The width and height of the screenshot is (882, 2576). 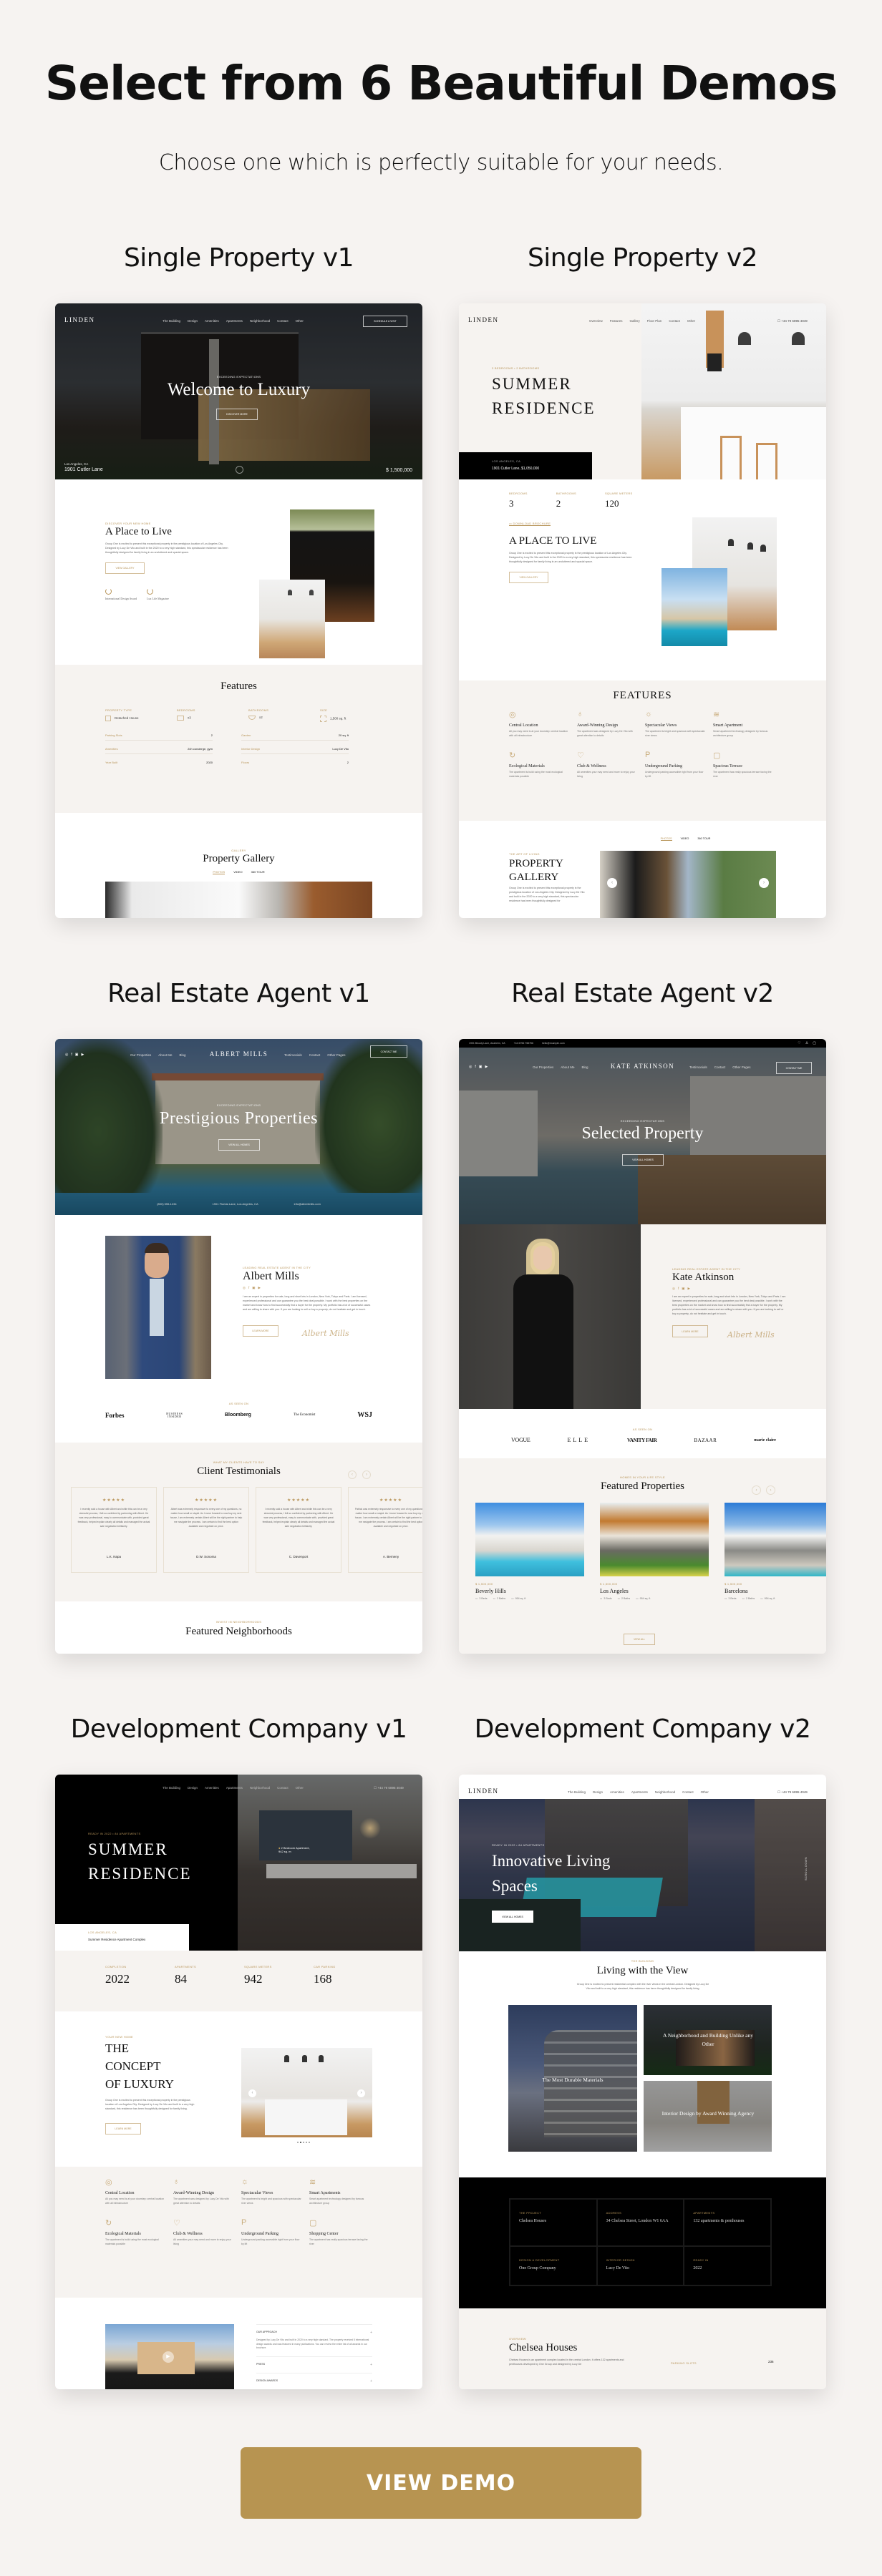 What do you see at coordinates (238, 1054) in the screenshot?
I see `logo: ALBERT MILLS` at bounding box center [238, 1054].